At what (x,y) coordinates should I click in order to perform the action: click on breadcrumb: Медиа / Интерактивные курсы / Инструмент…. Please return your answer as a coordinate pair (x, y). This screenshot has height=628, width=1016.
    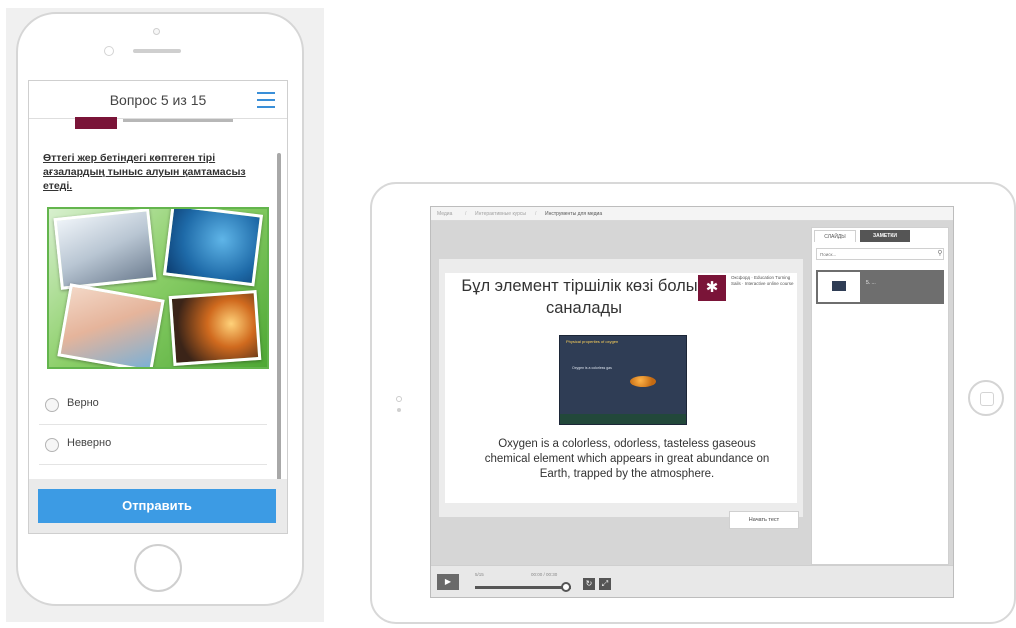
    Looking at the image, I should click on (692, 214).